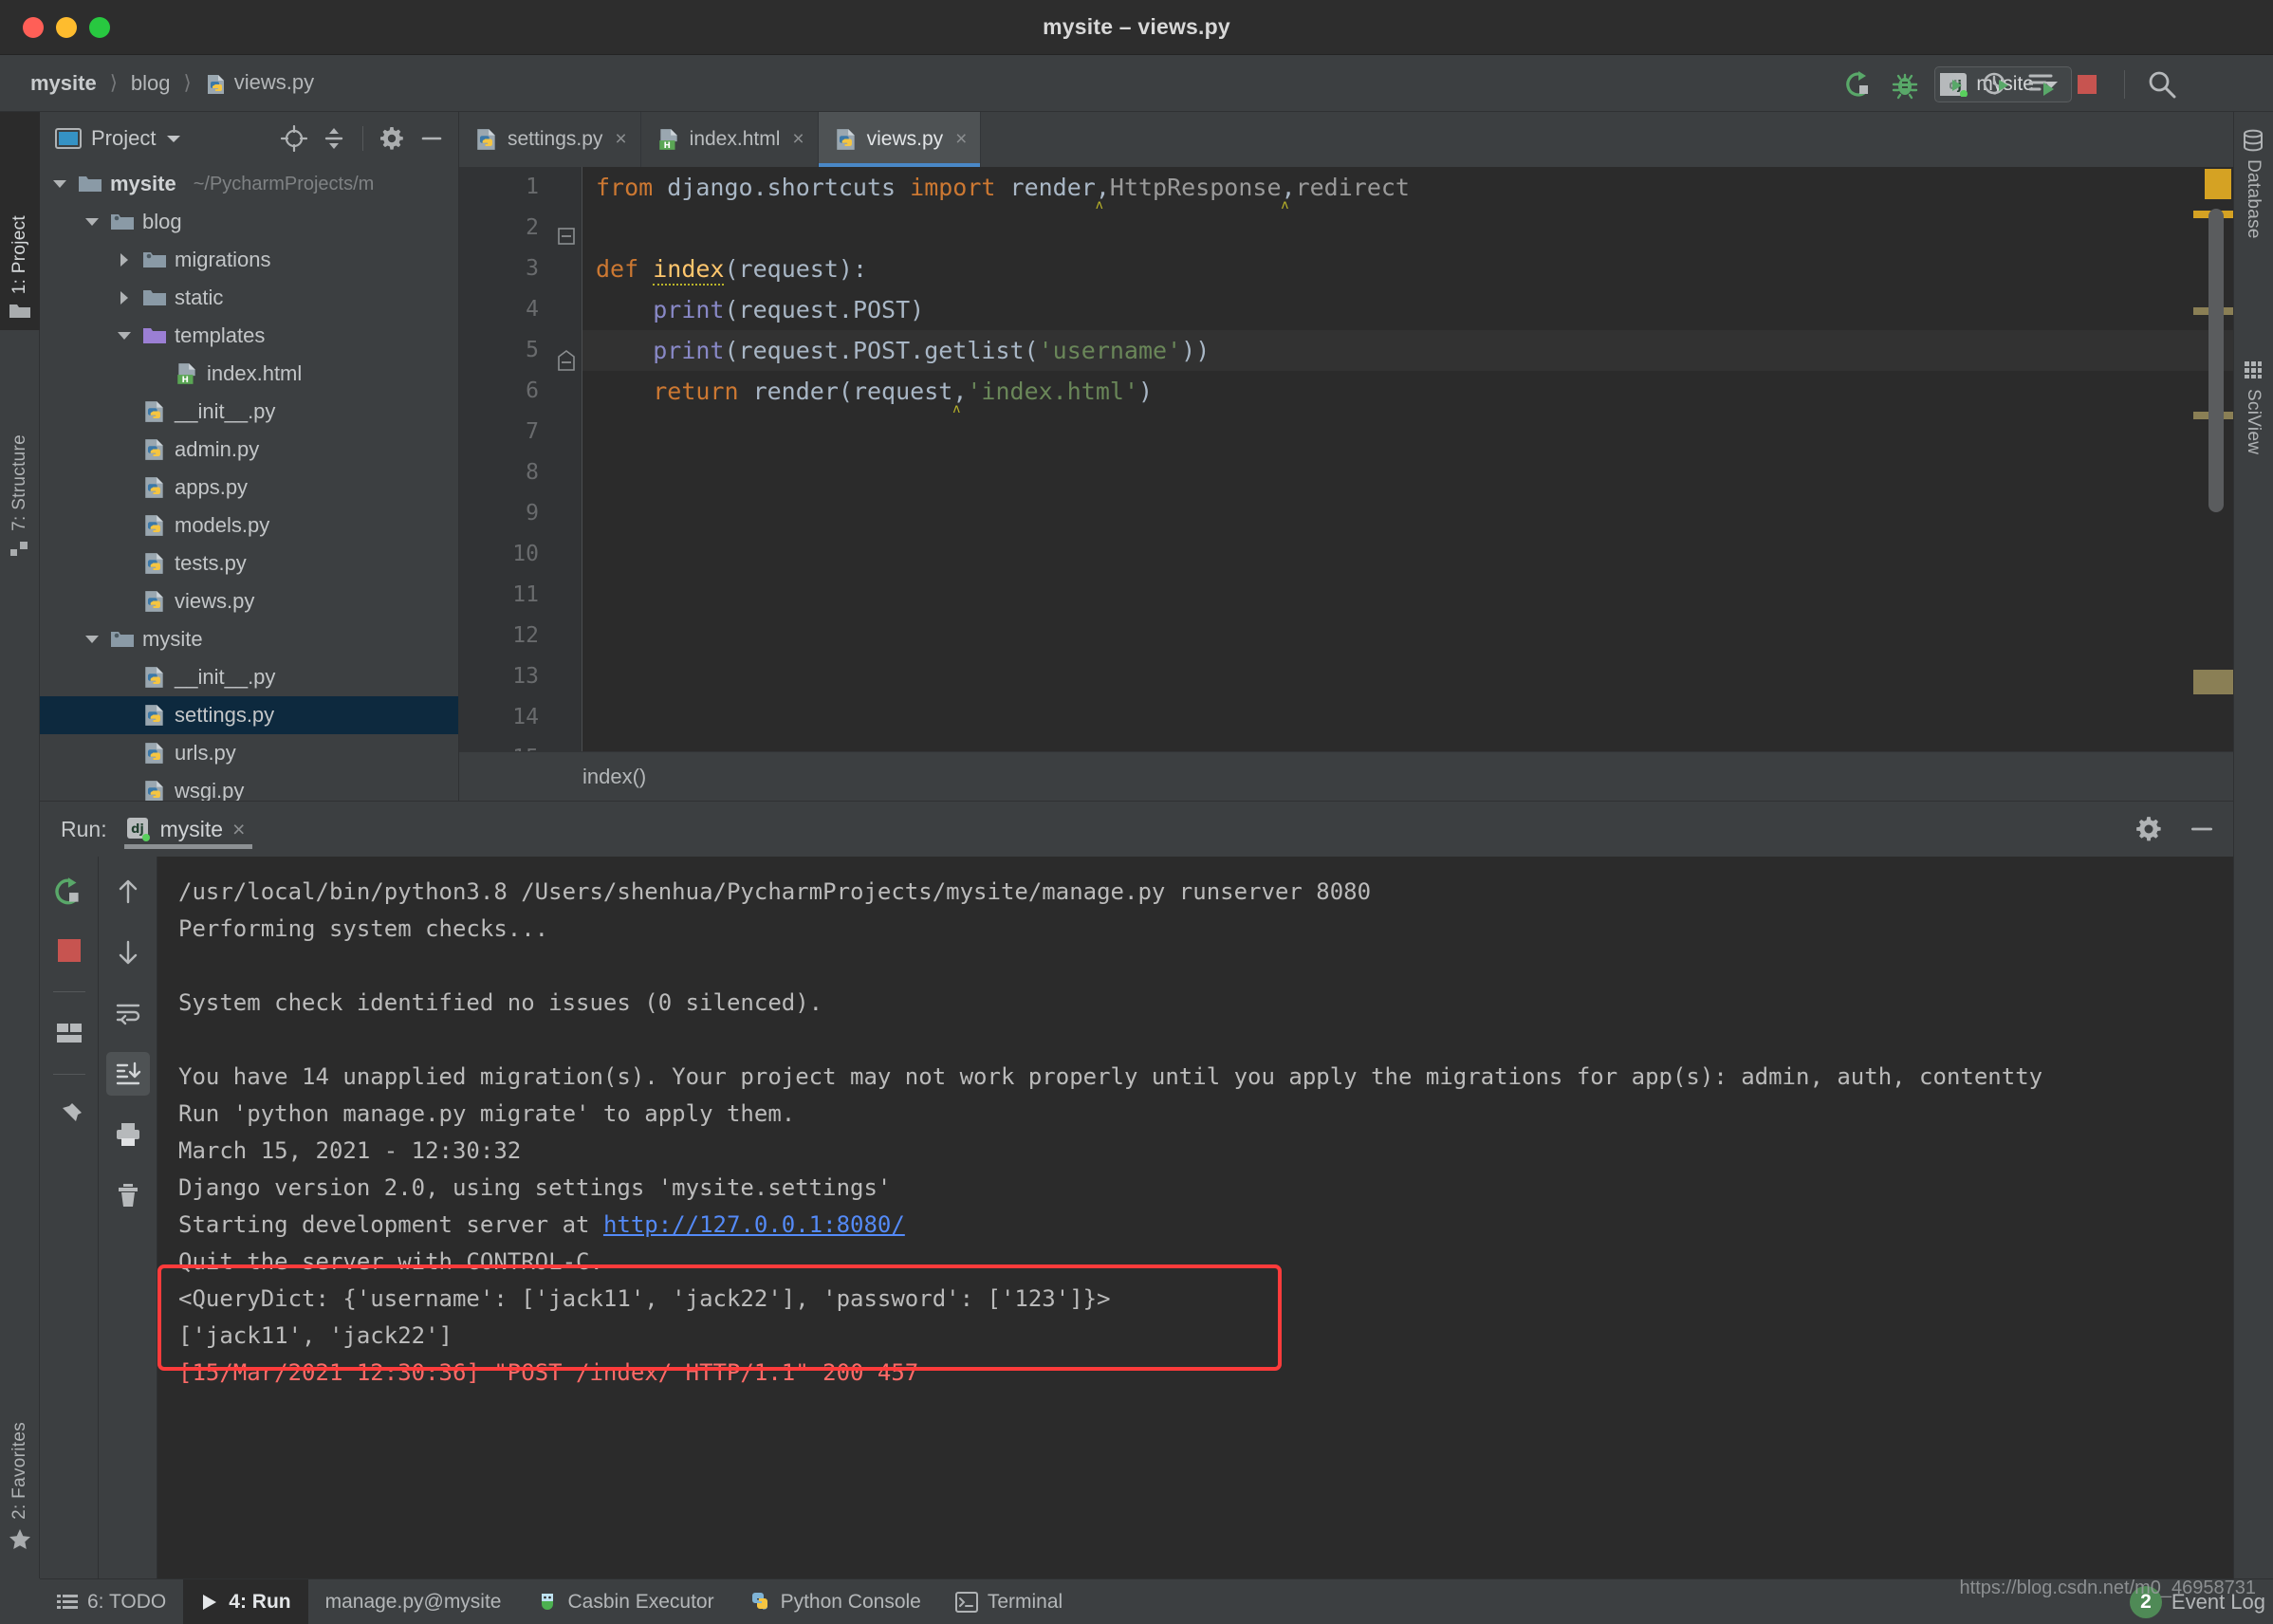 This screenshot has width=2273, height=1624. I want to click on status-item-casbin-executor: Casbin Executor, so click(625, 1601).